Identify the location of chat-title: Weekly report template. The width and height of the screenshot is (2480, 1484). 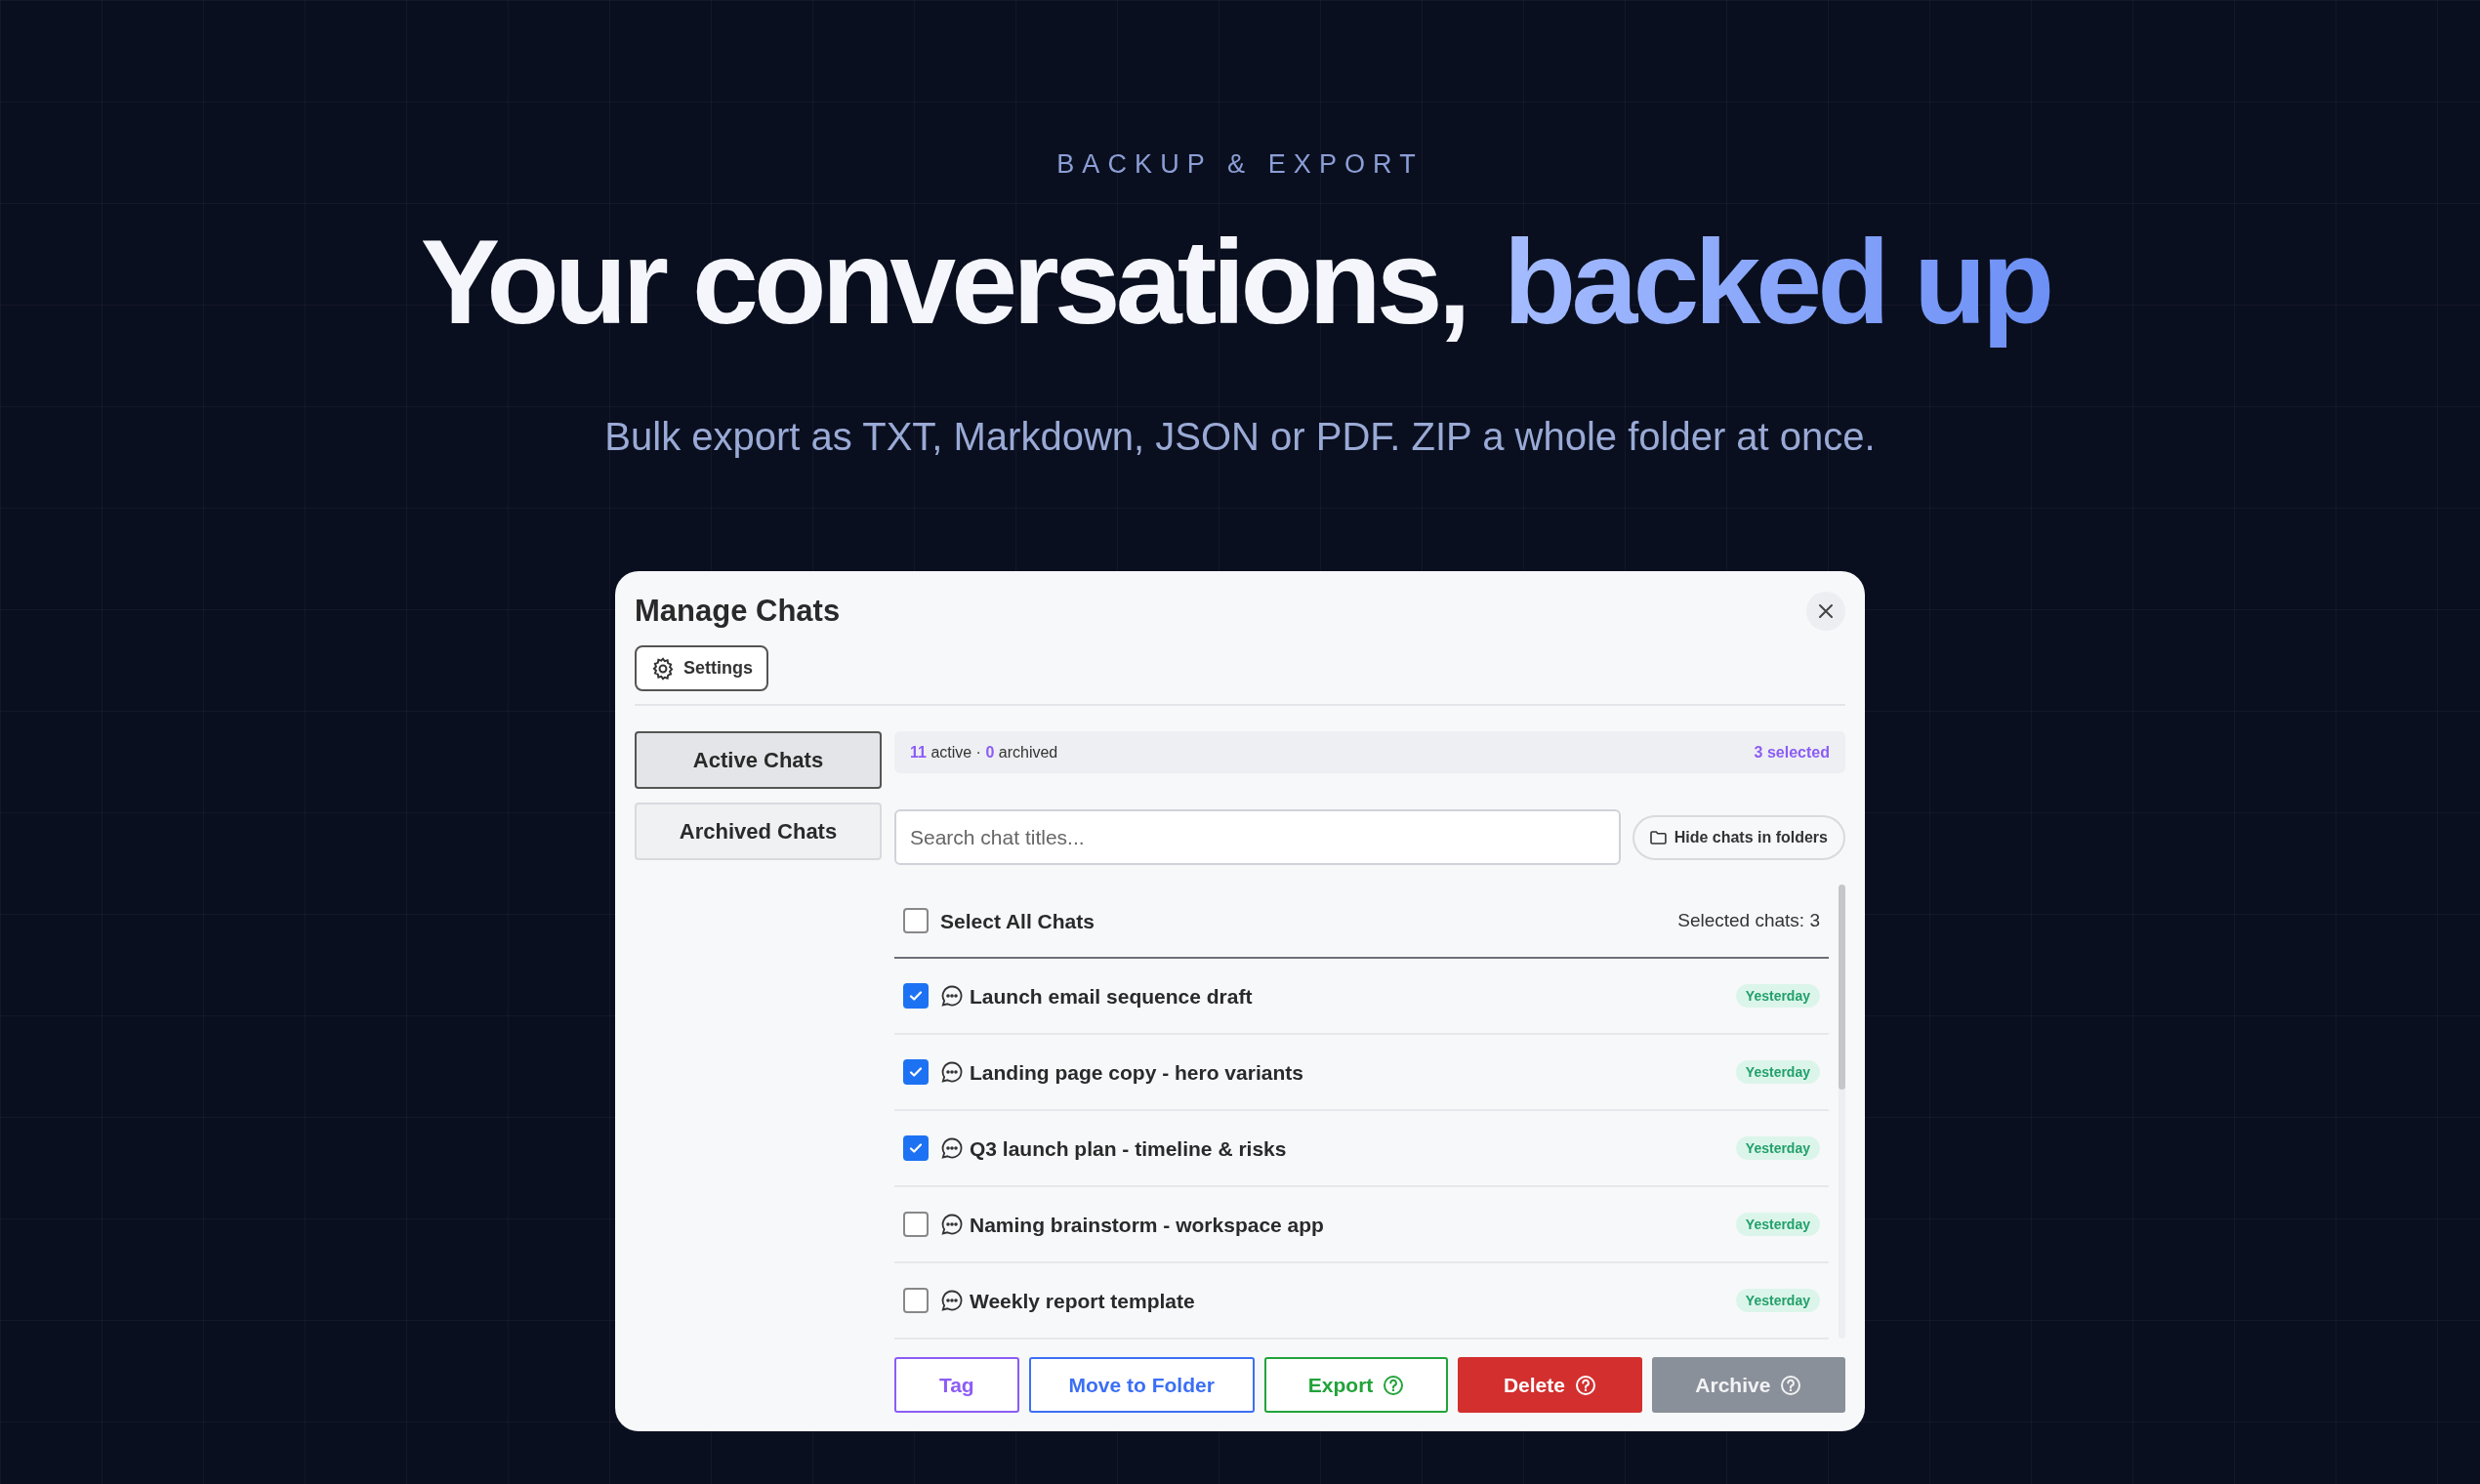
(1082, 1301).